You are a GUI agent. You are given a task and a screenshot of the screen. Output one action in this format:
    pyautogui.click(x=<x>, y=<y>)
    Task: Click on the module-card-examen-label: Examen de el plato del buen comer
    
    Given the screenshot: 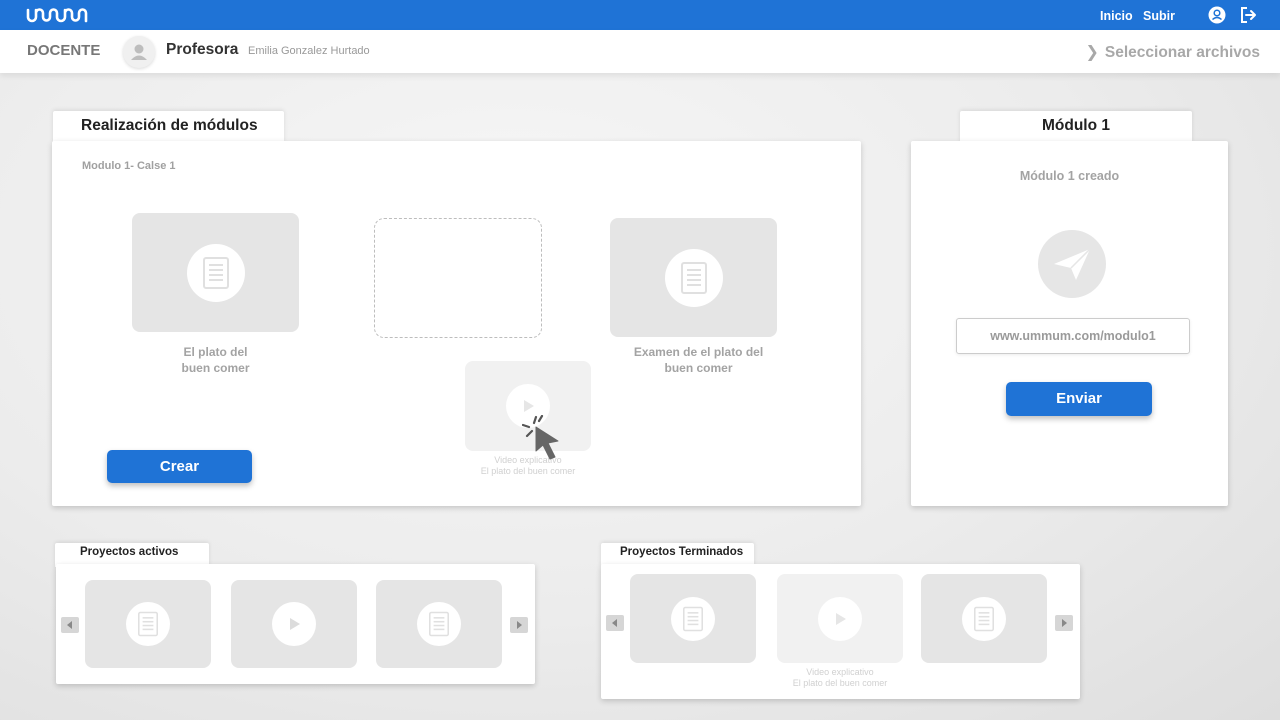 What is the action you would take?
    pyautogui.click(x=698, y=360)
    